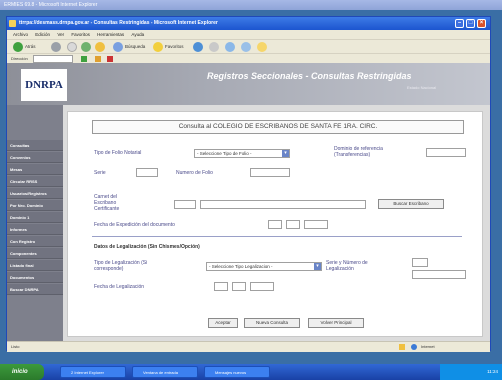  I want to click on fecha-leg-year-input, so click(262, 286).